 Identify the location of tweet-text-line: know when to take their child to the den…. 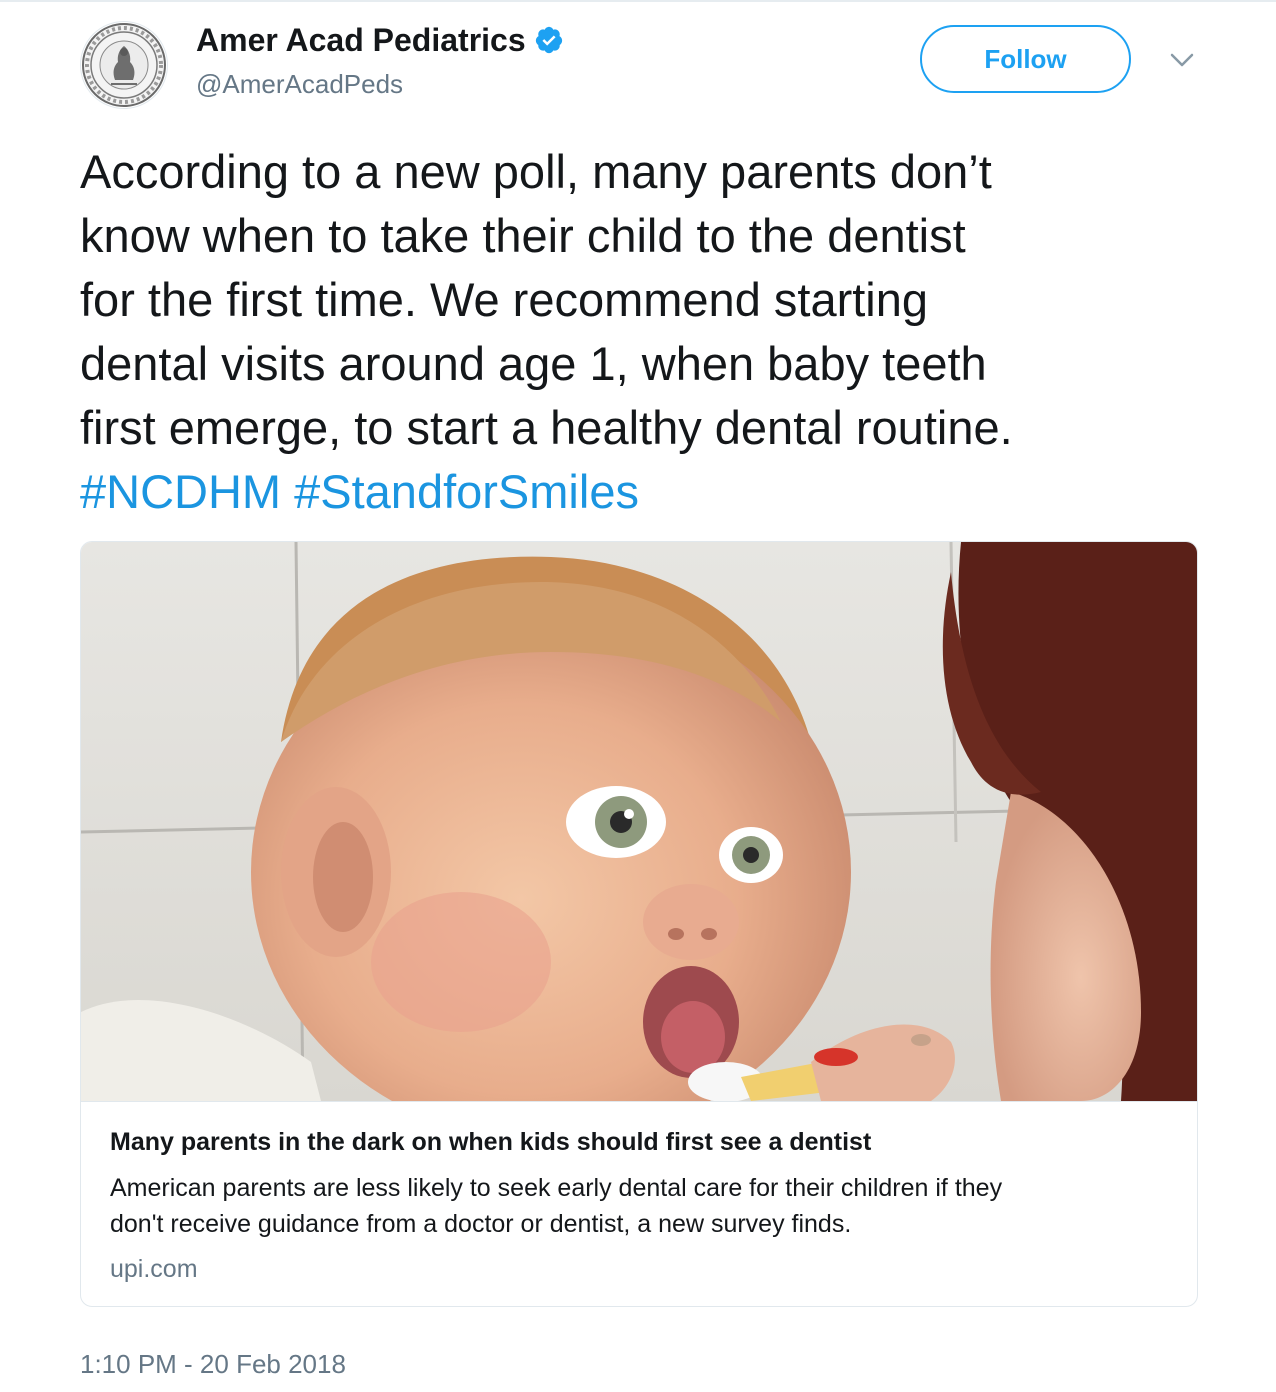
(523, 235).